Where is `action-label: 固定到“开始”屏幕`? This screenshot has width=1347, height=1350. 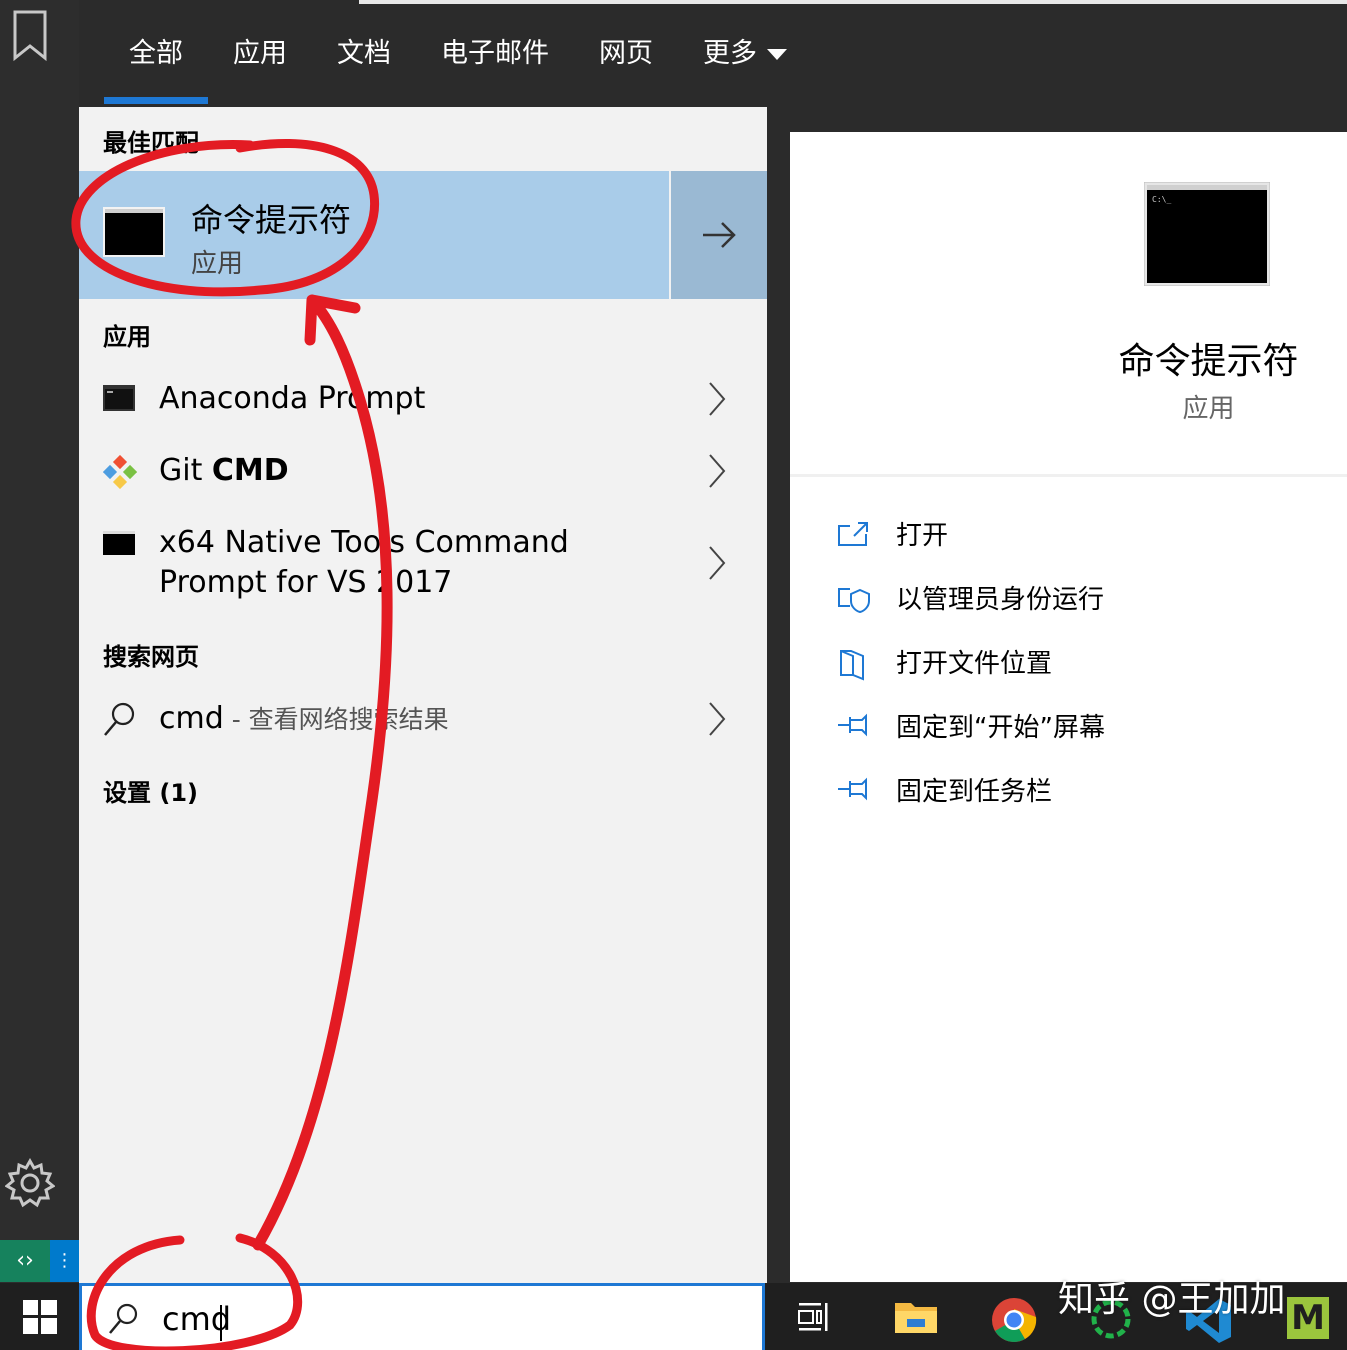
action-label: 固定到“开始”屏幕 is located at coordinates (1000, 728).